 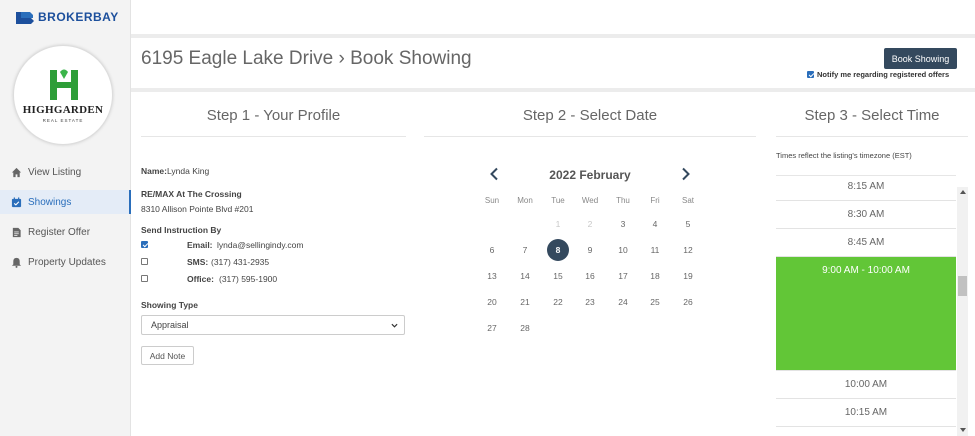 I want to click on time-slot: 8:15 AM, so click(x=866, y=188).